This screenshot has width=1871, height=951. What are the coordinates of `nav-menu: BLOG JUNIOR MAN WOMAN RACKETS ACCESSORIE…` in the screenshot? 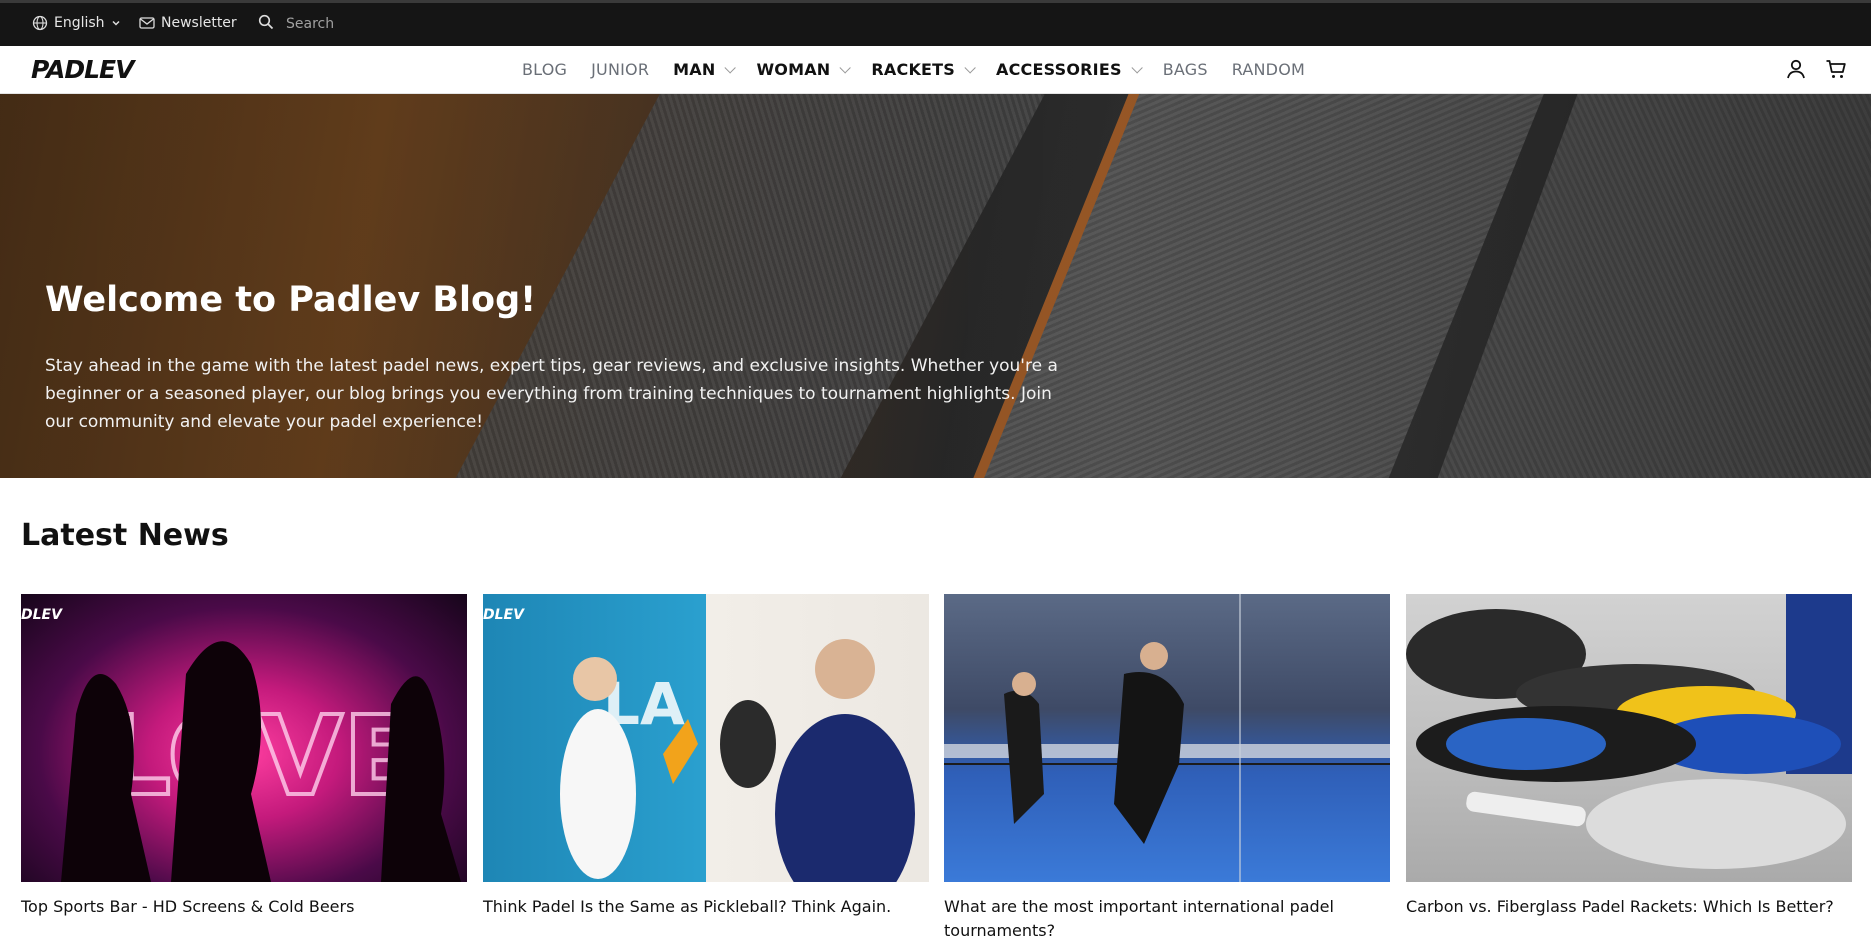 It's located at (925, 69).